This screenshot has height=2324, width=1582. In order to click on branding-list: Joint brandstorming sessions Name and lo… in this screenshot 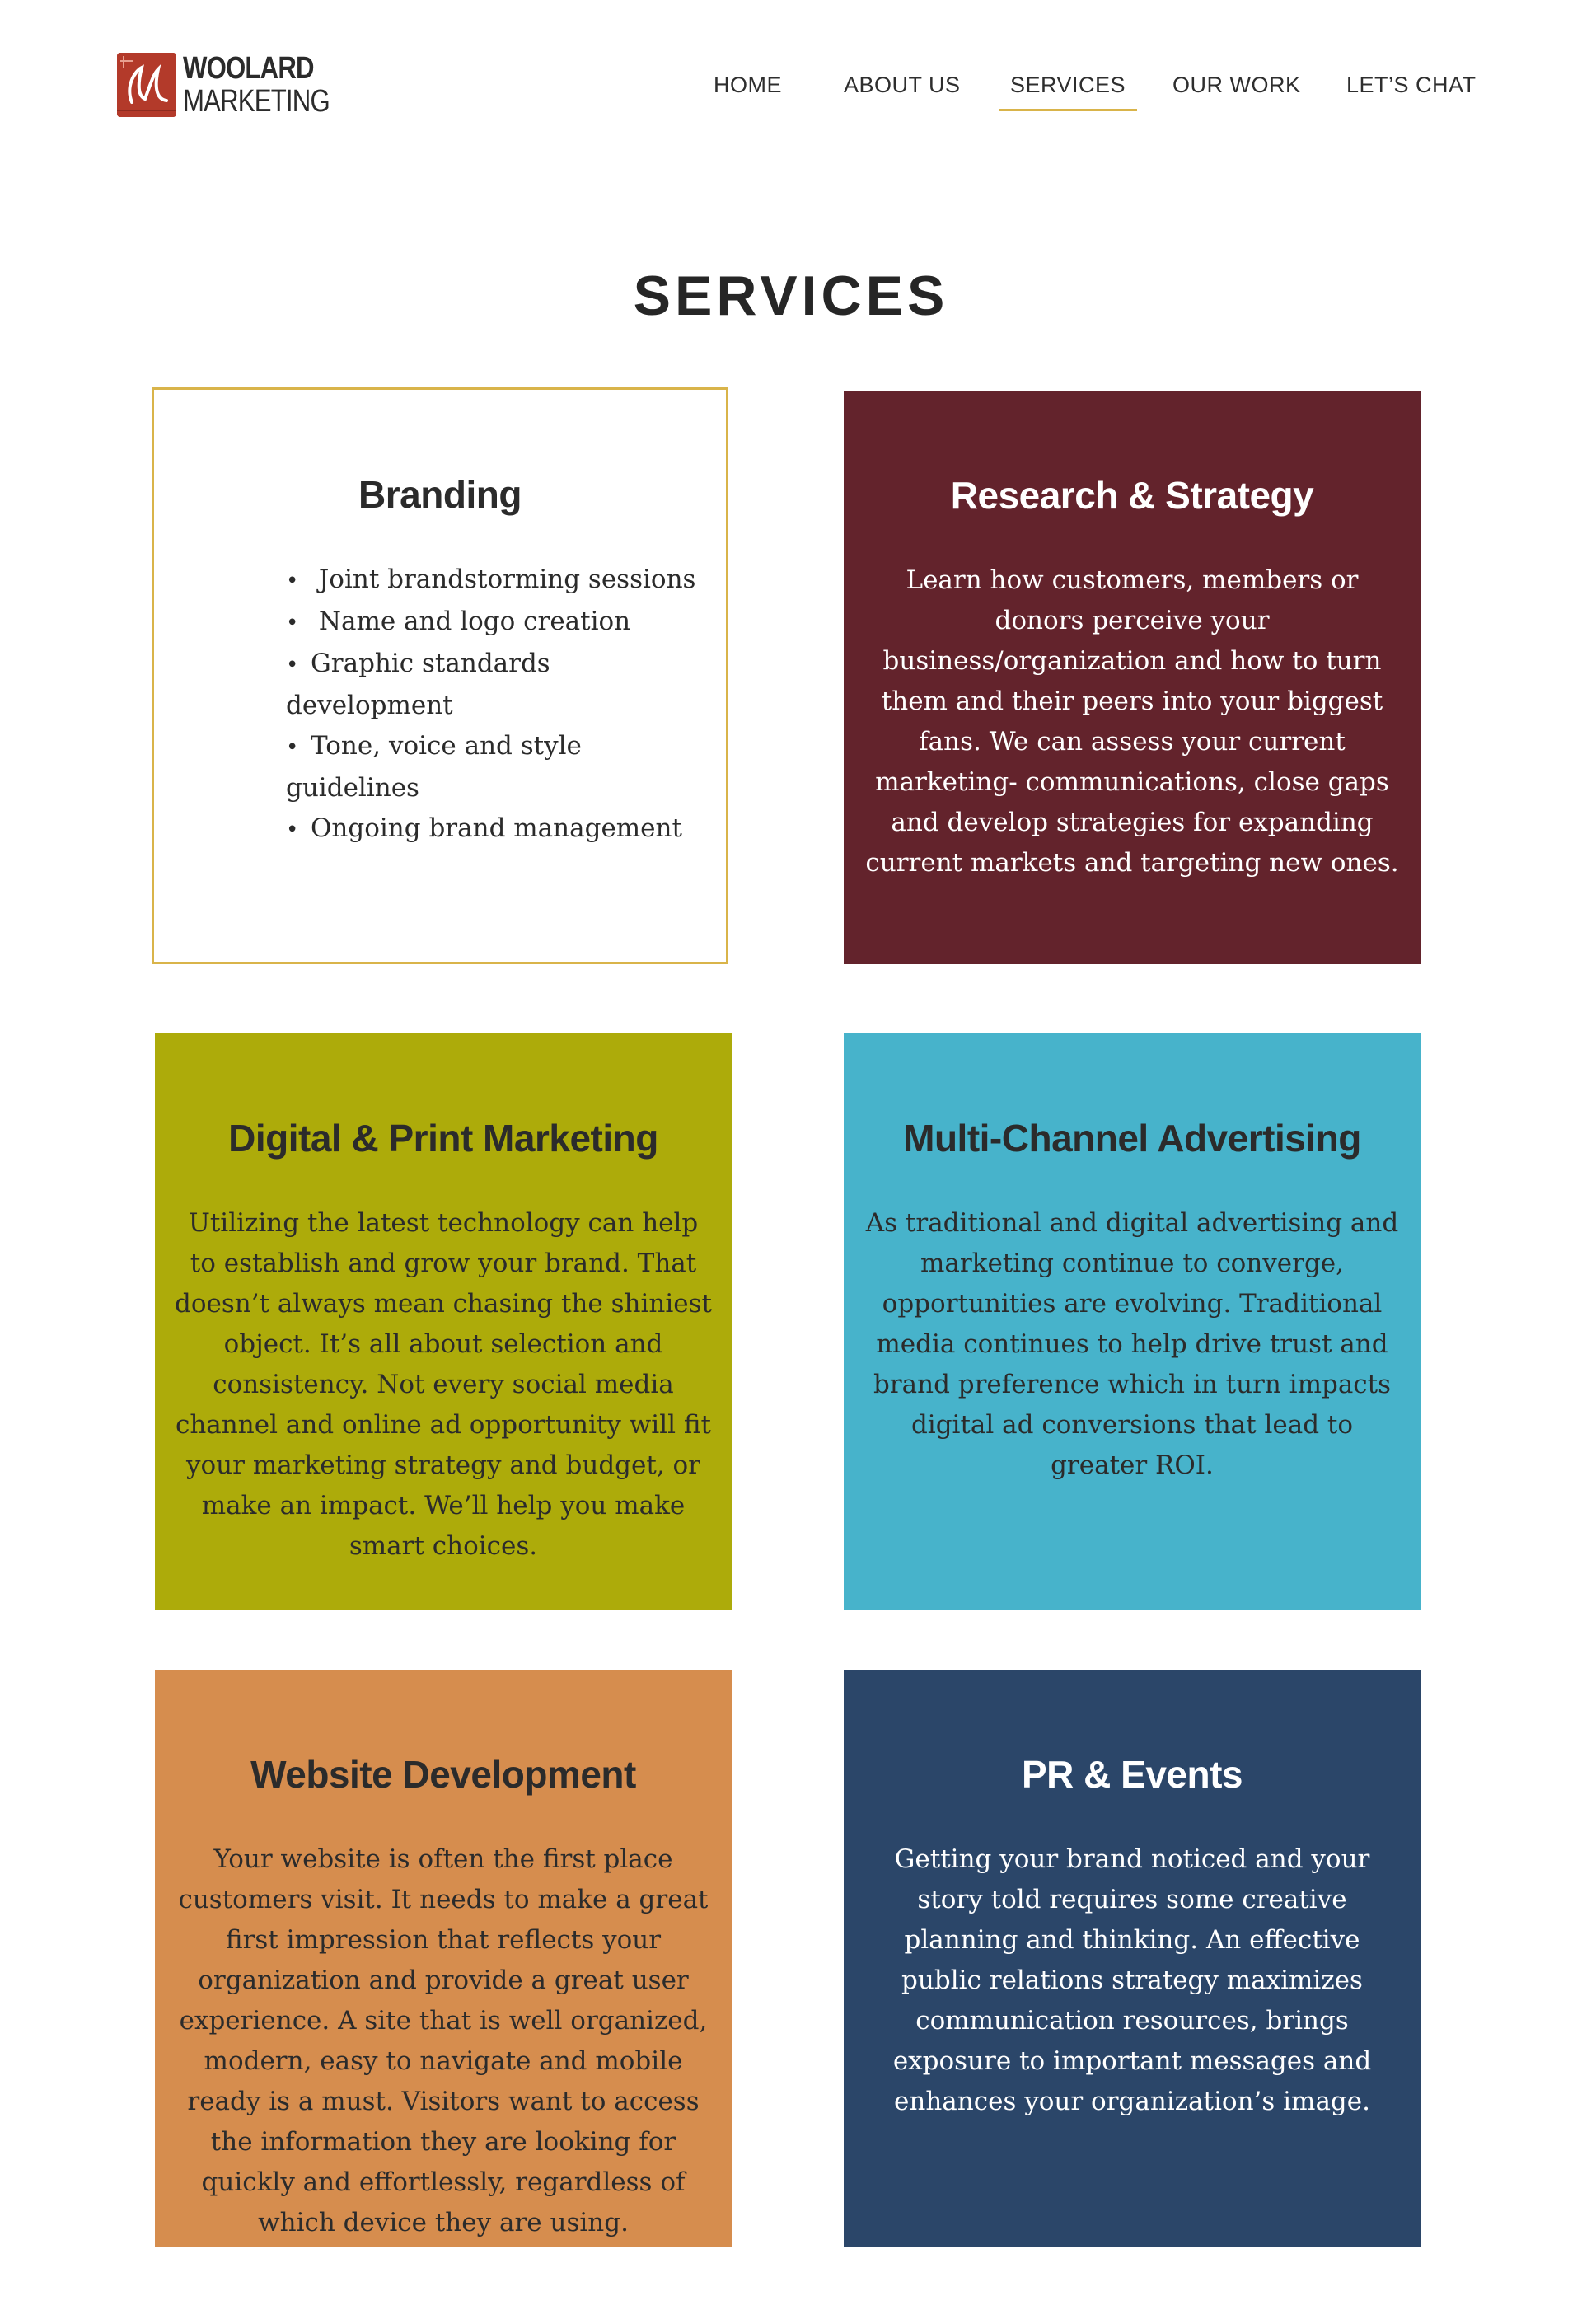, I will do `click(440, 705)`.